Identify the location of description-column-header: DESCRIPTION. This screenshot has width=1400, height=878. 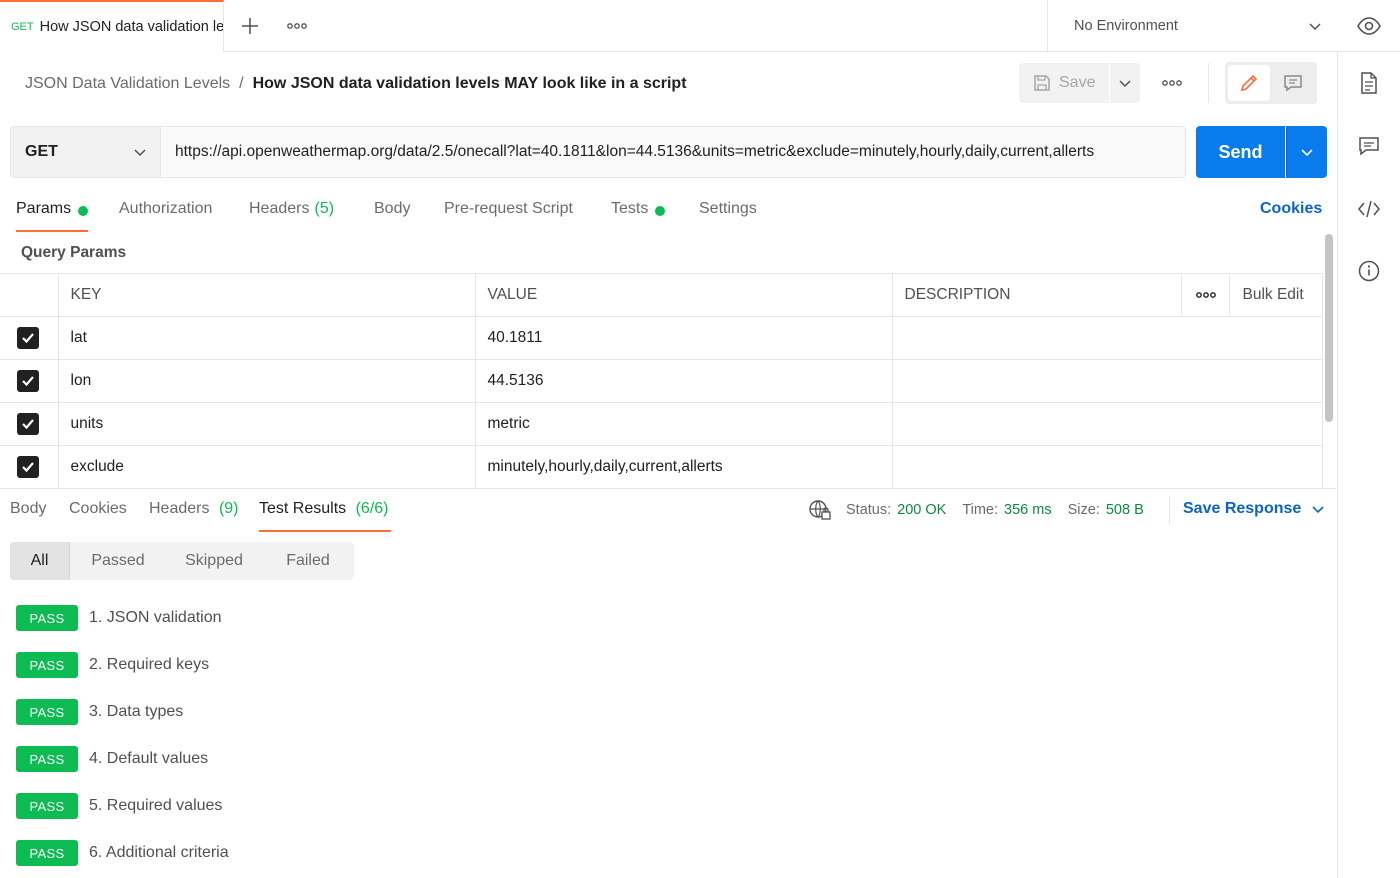
(1036, 295).